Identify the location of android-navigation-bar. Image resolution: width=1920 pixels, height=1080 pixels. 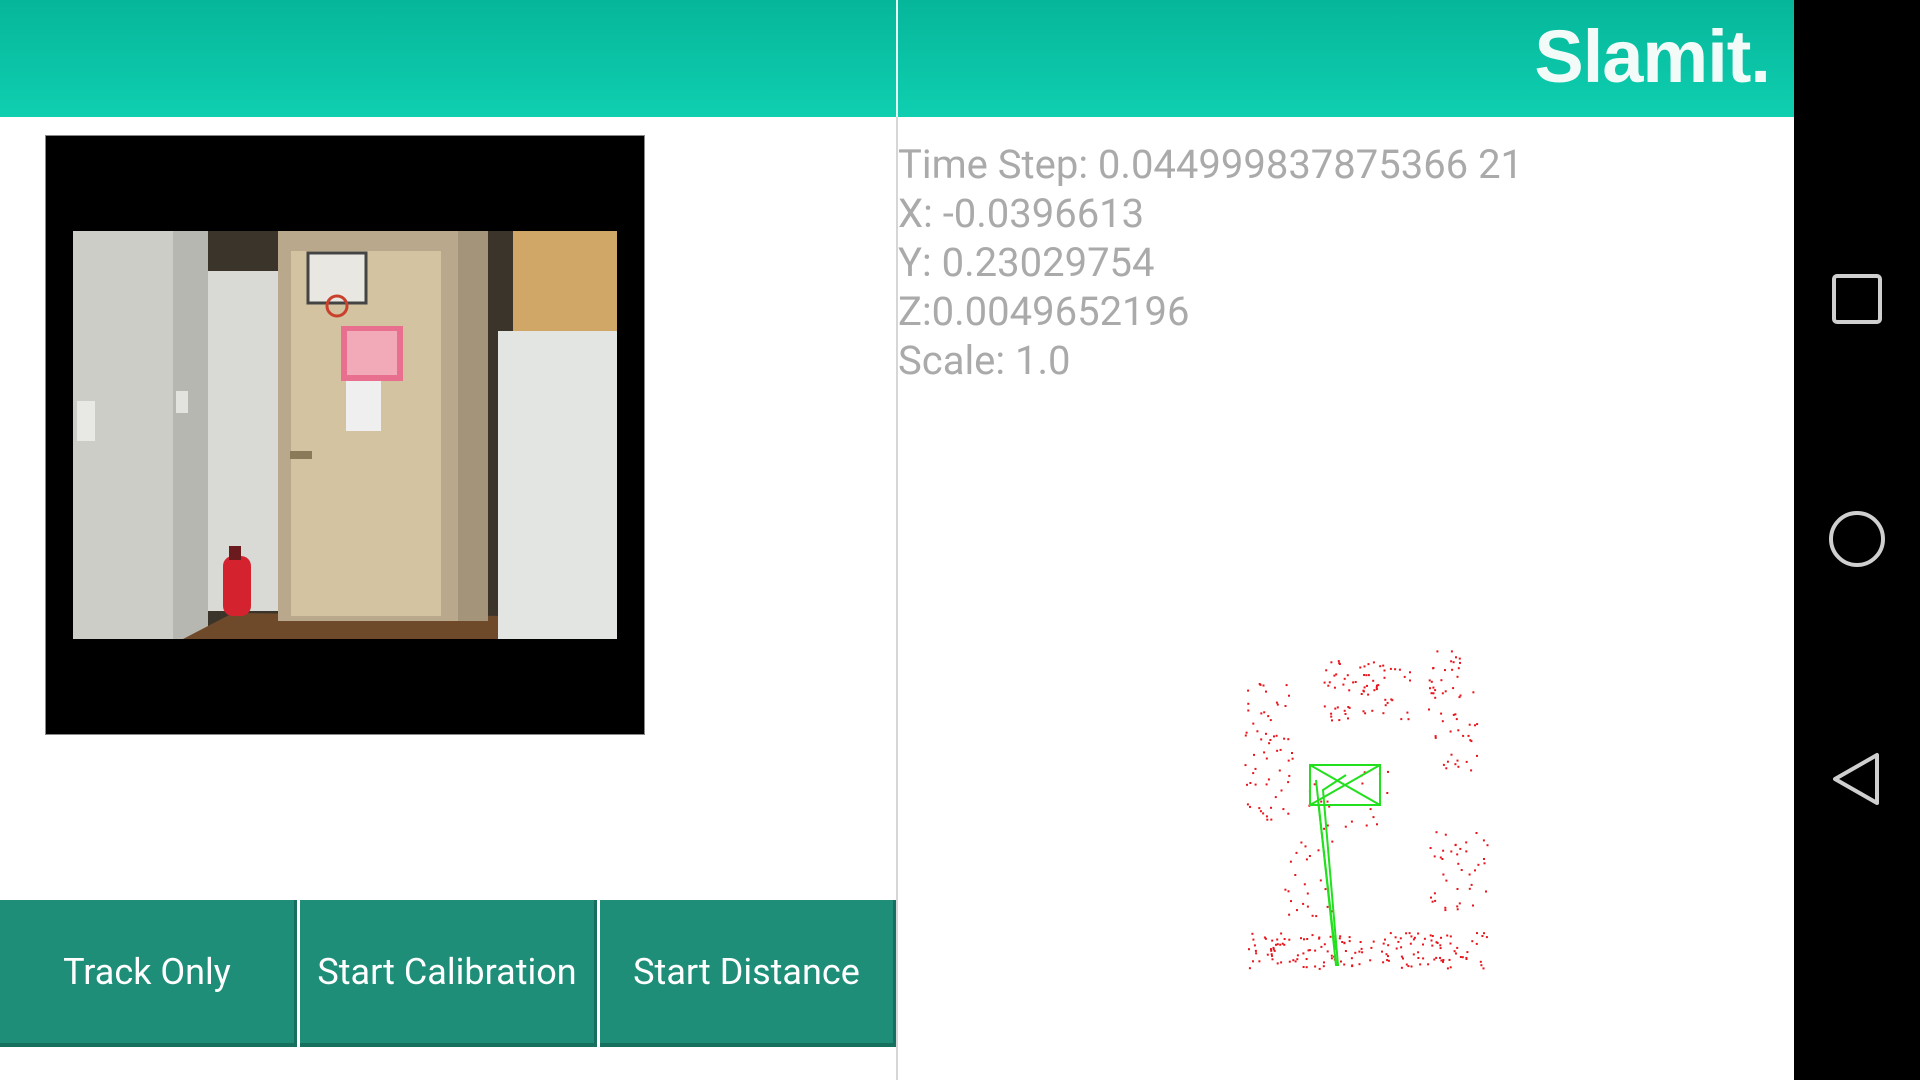
(1857, 540).